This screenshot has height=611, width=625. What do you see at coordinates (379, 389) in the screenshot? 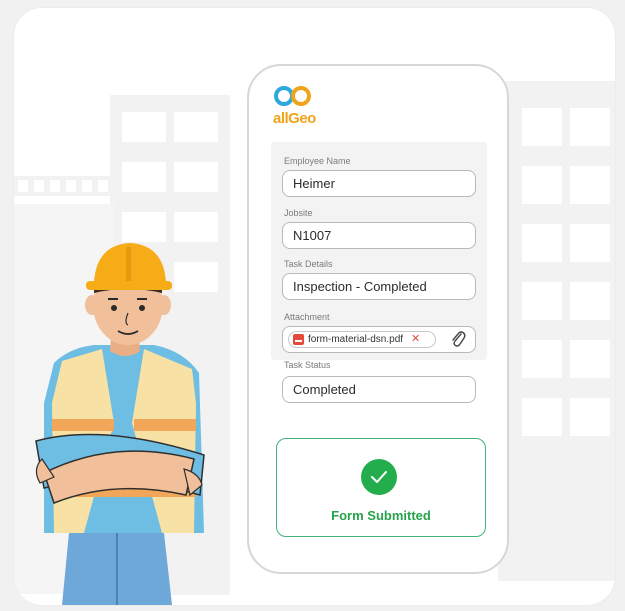
I see `task-status-field: Completed` at bounding box center [379, 389].